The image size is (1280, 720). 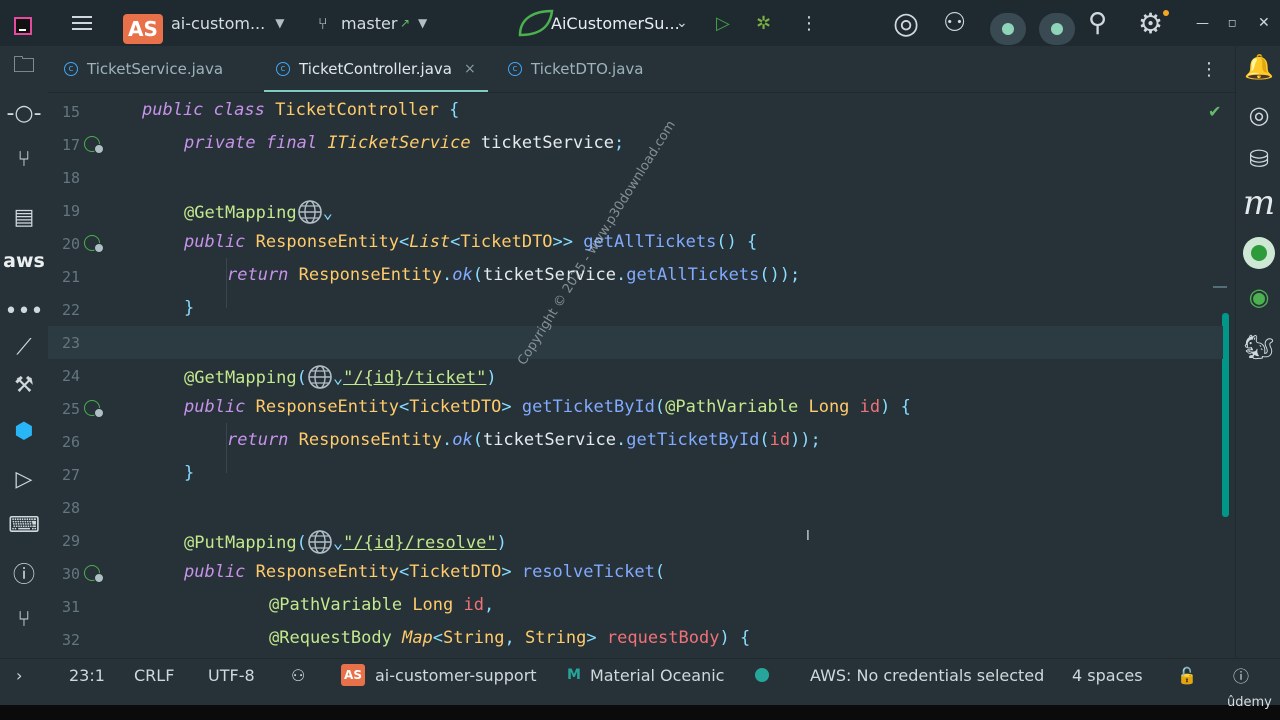 What do you see at coordinates (723, 23) in the screenshot?
I see `run-icon: ▷` at bounding box center [723, 23].